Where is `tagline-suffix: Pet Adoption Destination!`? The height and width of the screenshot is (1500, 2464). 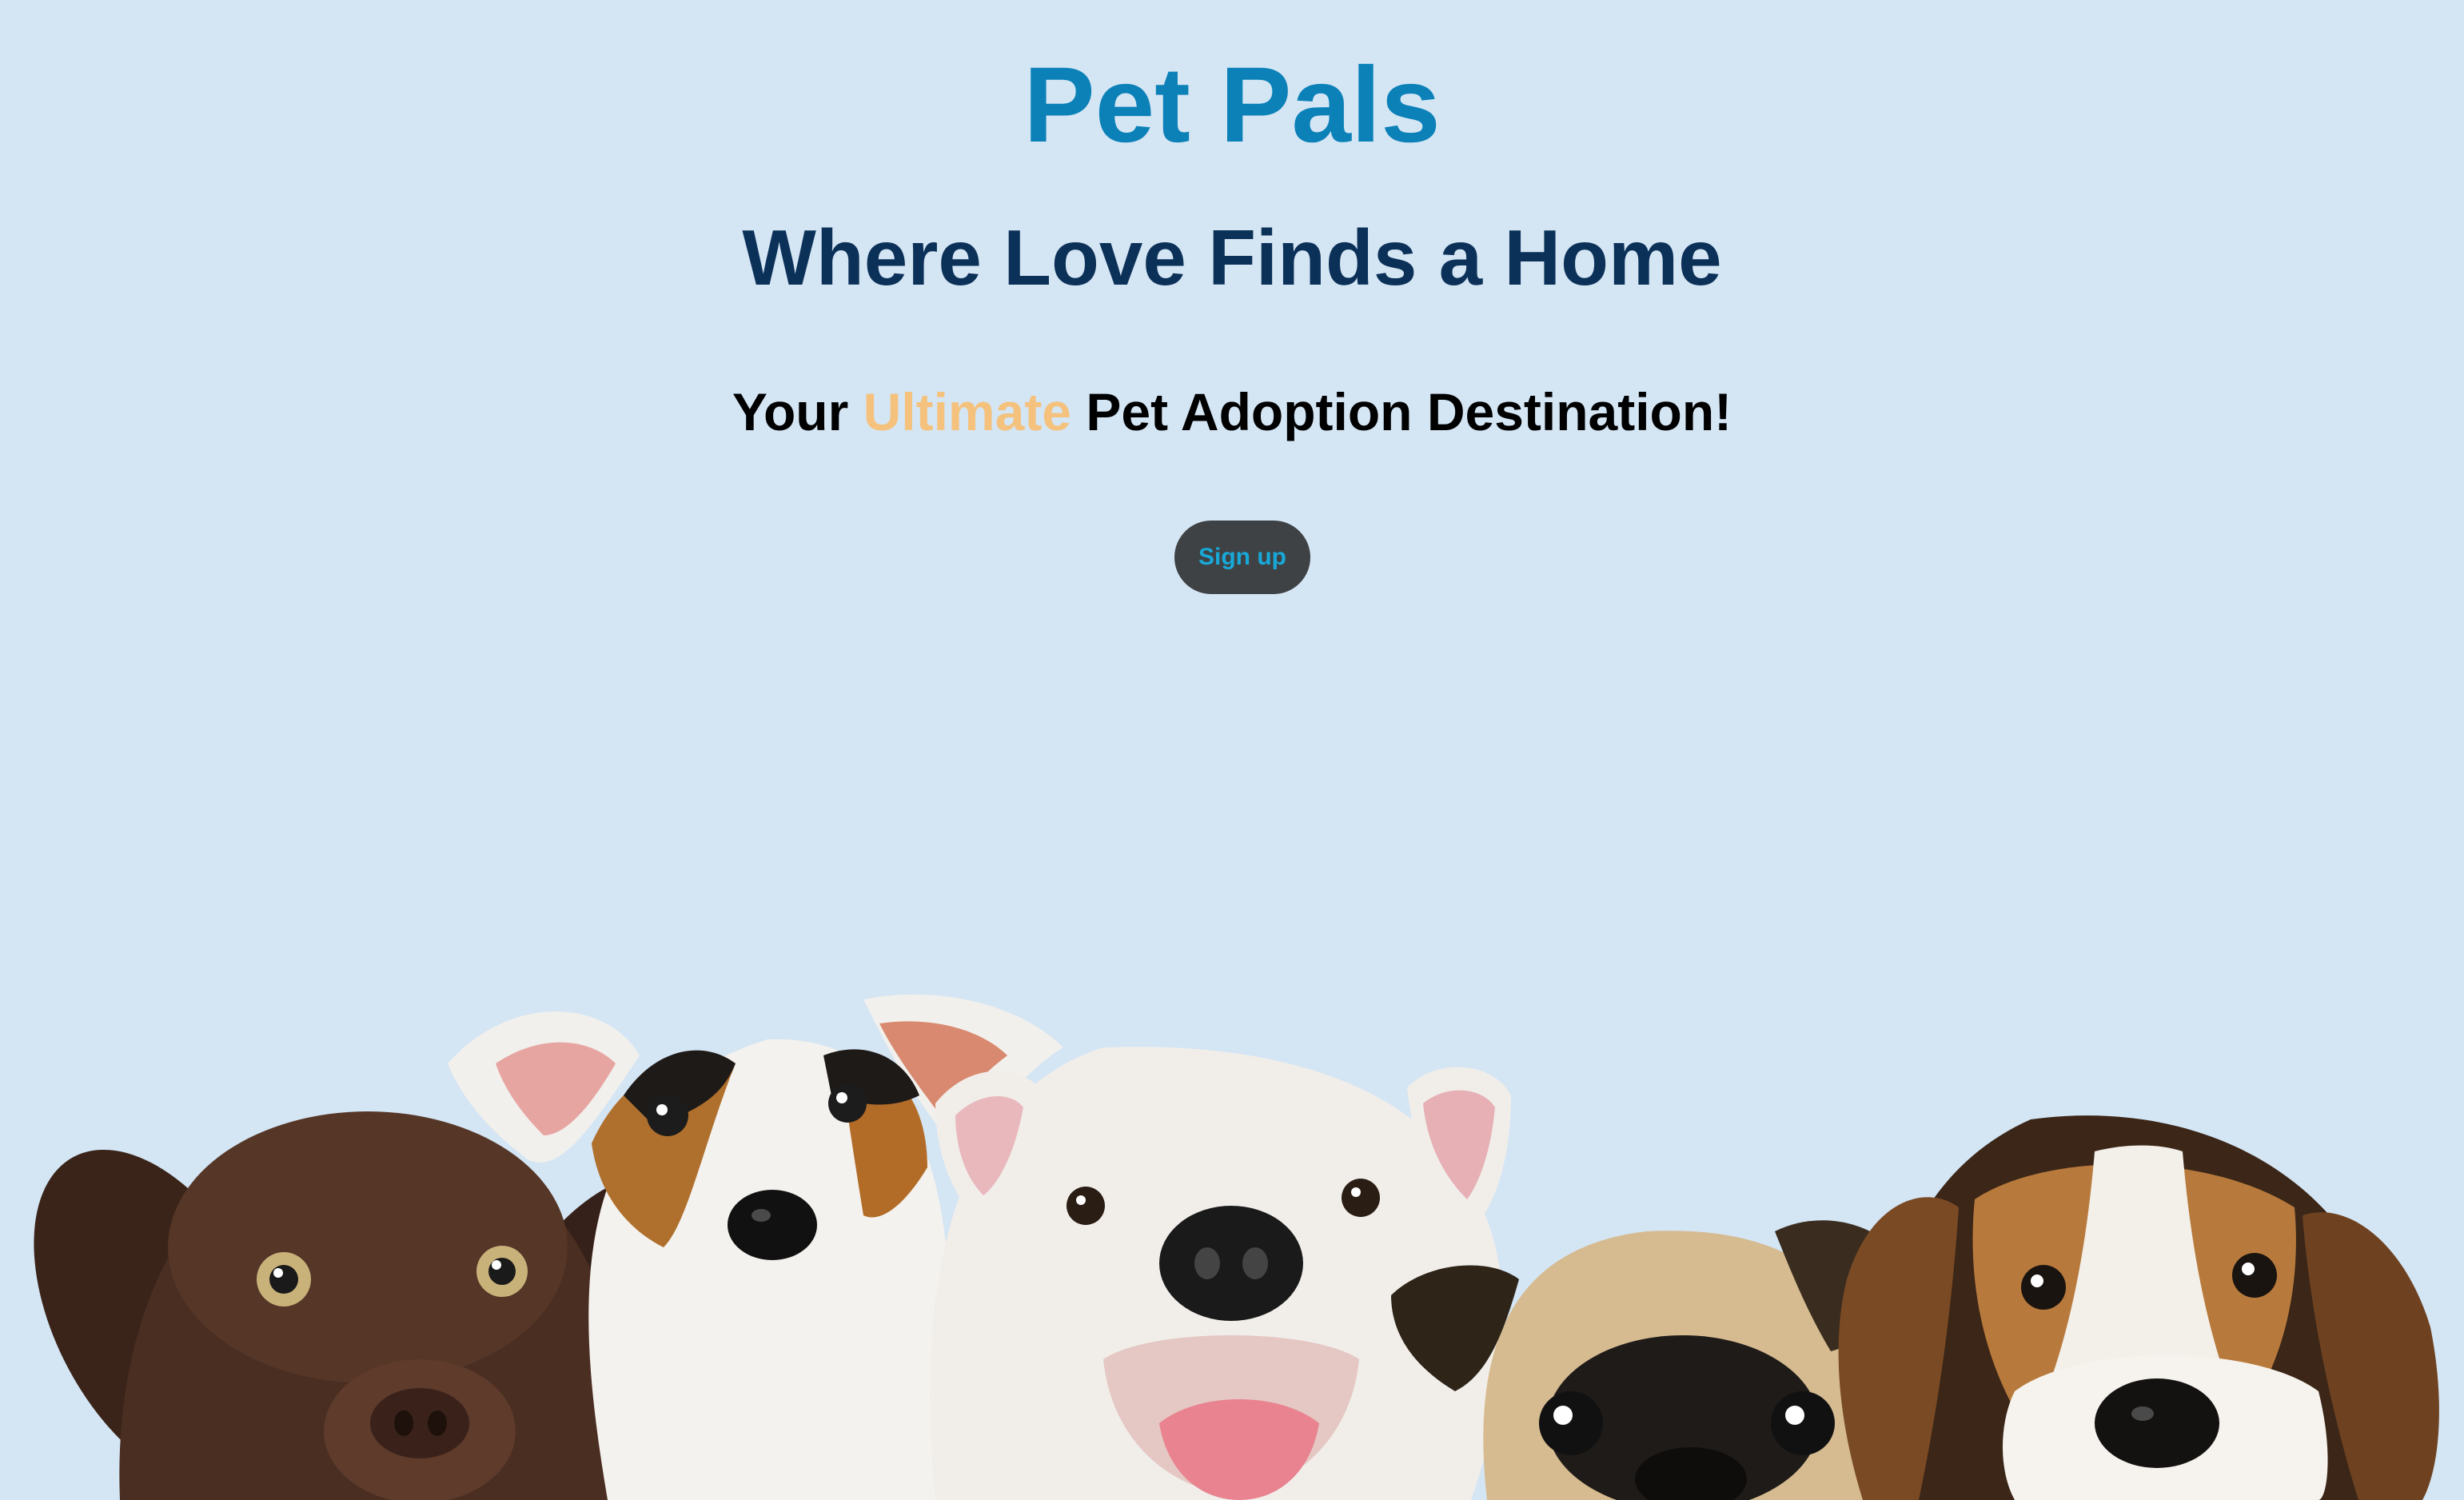
tagline-suffix: Pet Adoption Destination! is located at coordinates (1401, 411).